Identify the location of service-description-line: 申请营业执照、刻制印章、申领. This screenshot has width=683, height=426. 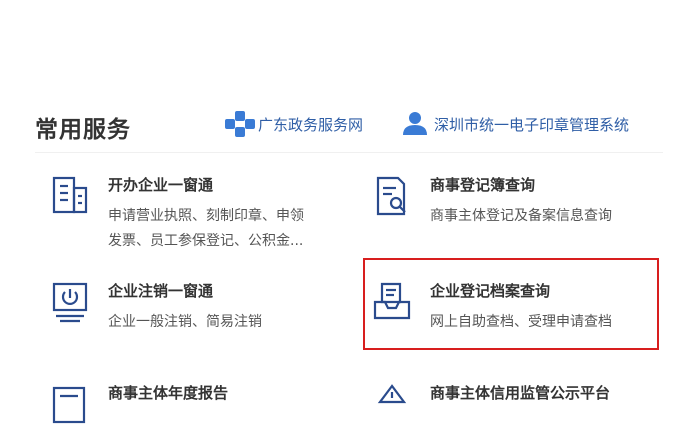
(206, 216).